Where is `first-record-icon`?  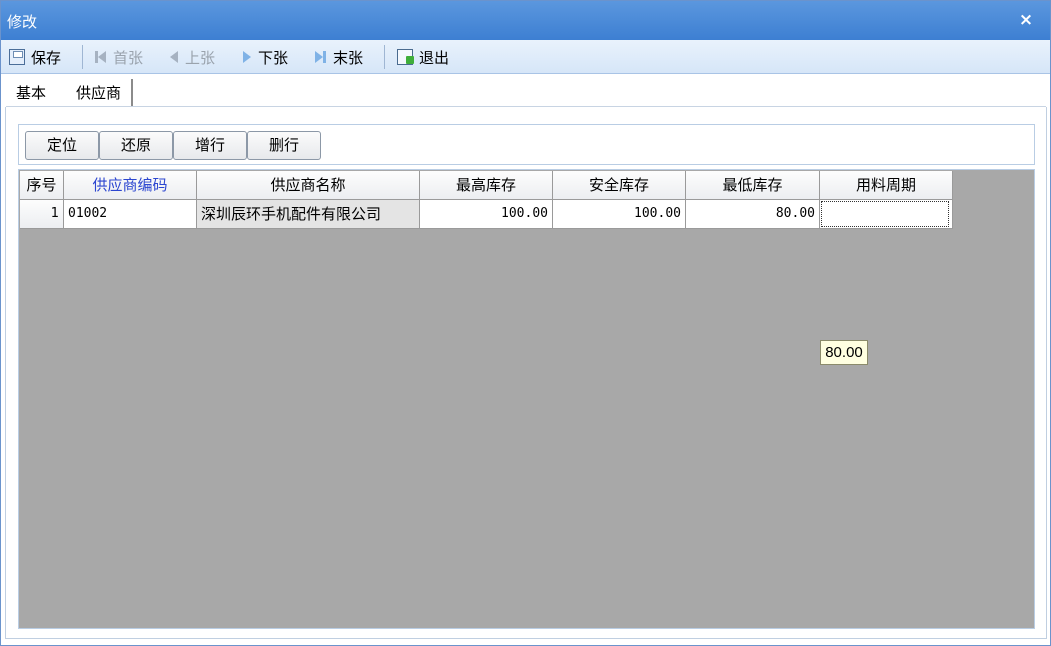 first-record-icon is located at coordinates (101, 57).